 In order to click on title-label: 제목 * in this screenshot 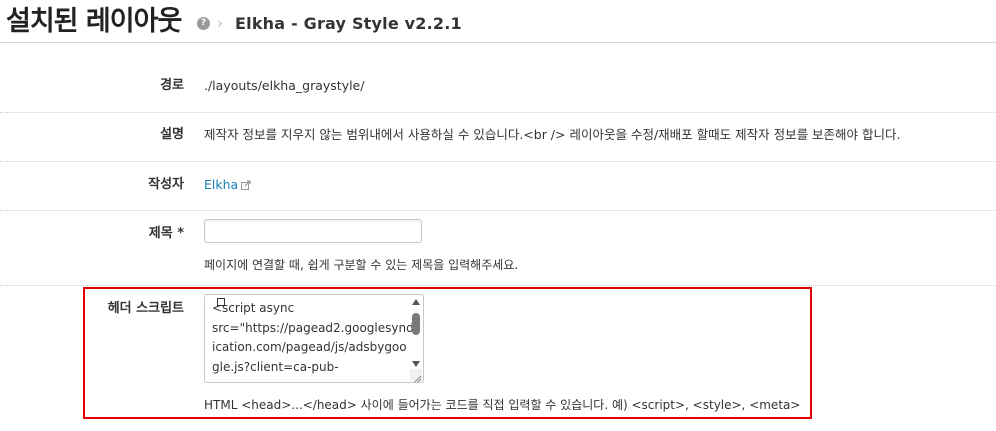, I will do `click(166, 233)`.